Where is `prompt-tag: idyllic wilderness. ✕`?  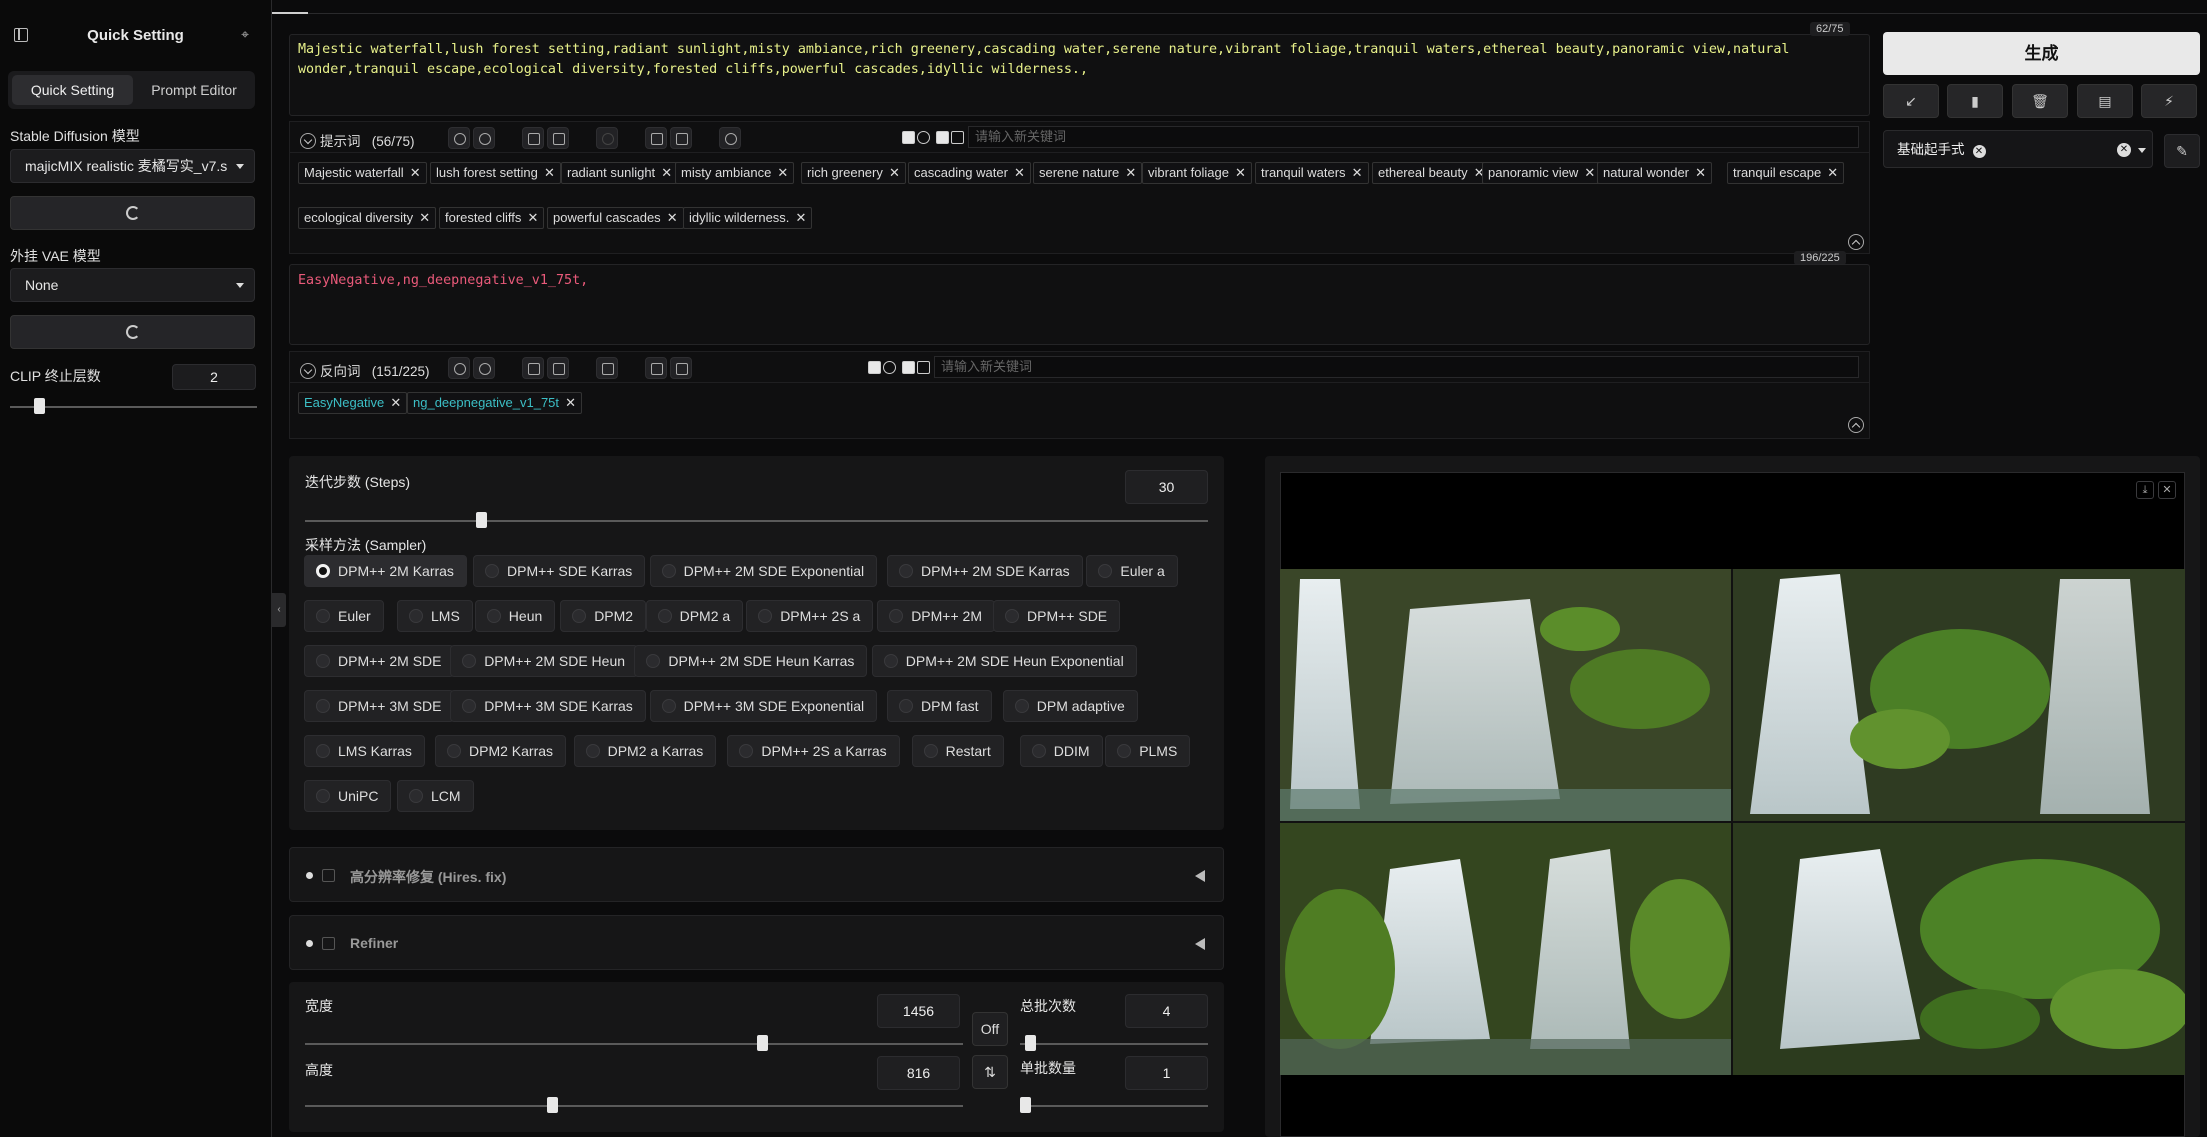 prompt-tag: idyllic wilderness. ✕ is located at coordinates (748, 218).